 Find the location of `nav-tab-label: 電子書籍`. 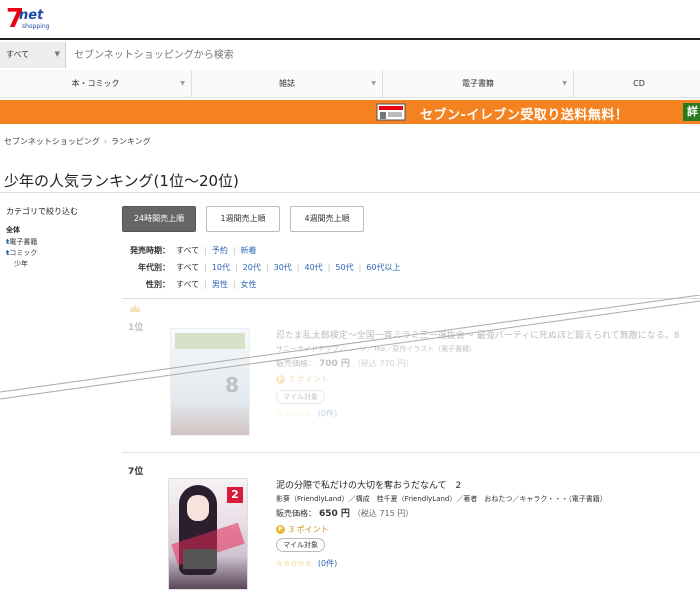

nav-tab-label: 電子書籍 is located at coordinates (478, 83).